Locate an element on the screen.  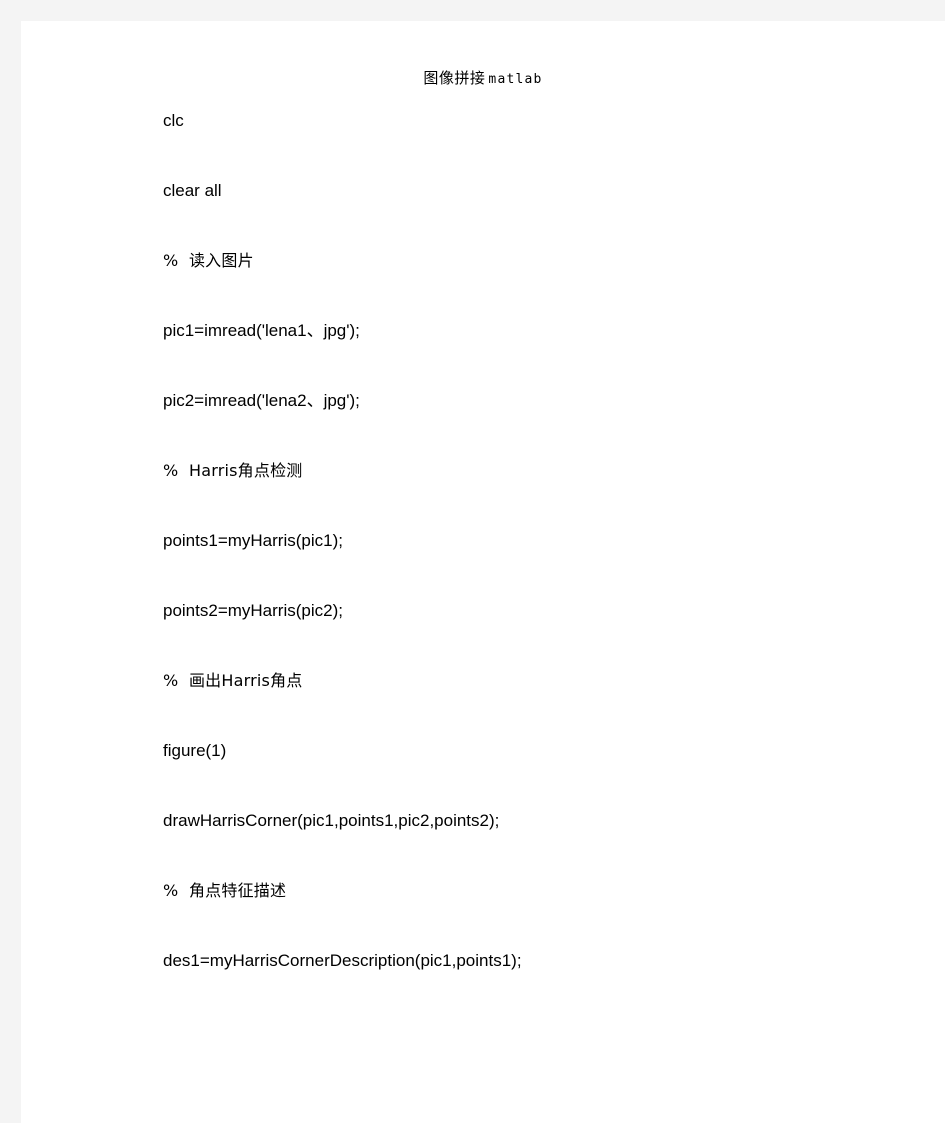
code-line: pic1=imread('lena1、jpg'); is located at coordinates (261, 330).